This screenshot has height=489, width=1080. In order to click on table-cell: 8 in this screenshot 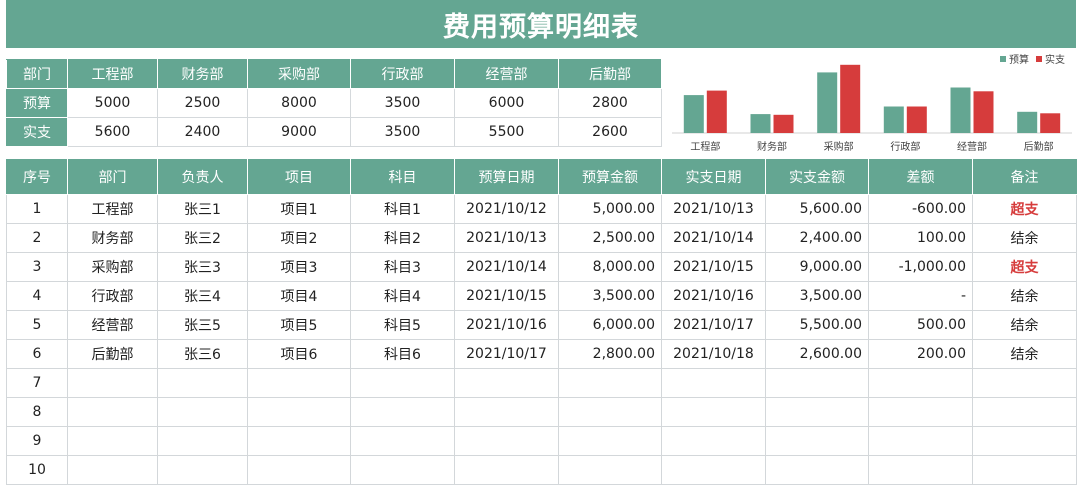, I will do `click(37, 412)`.